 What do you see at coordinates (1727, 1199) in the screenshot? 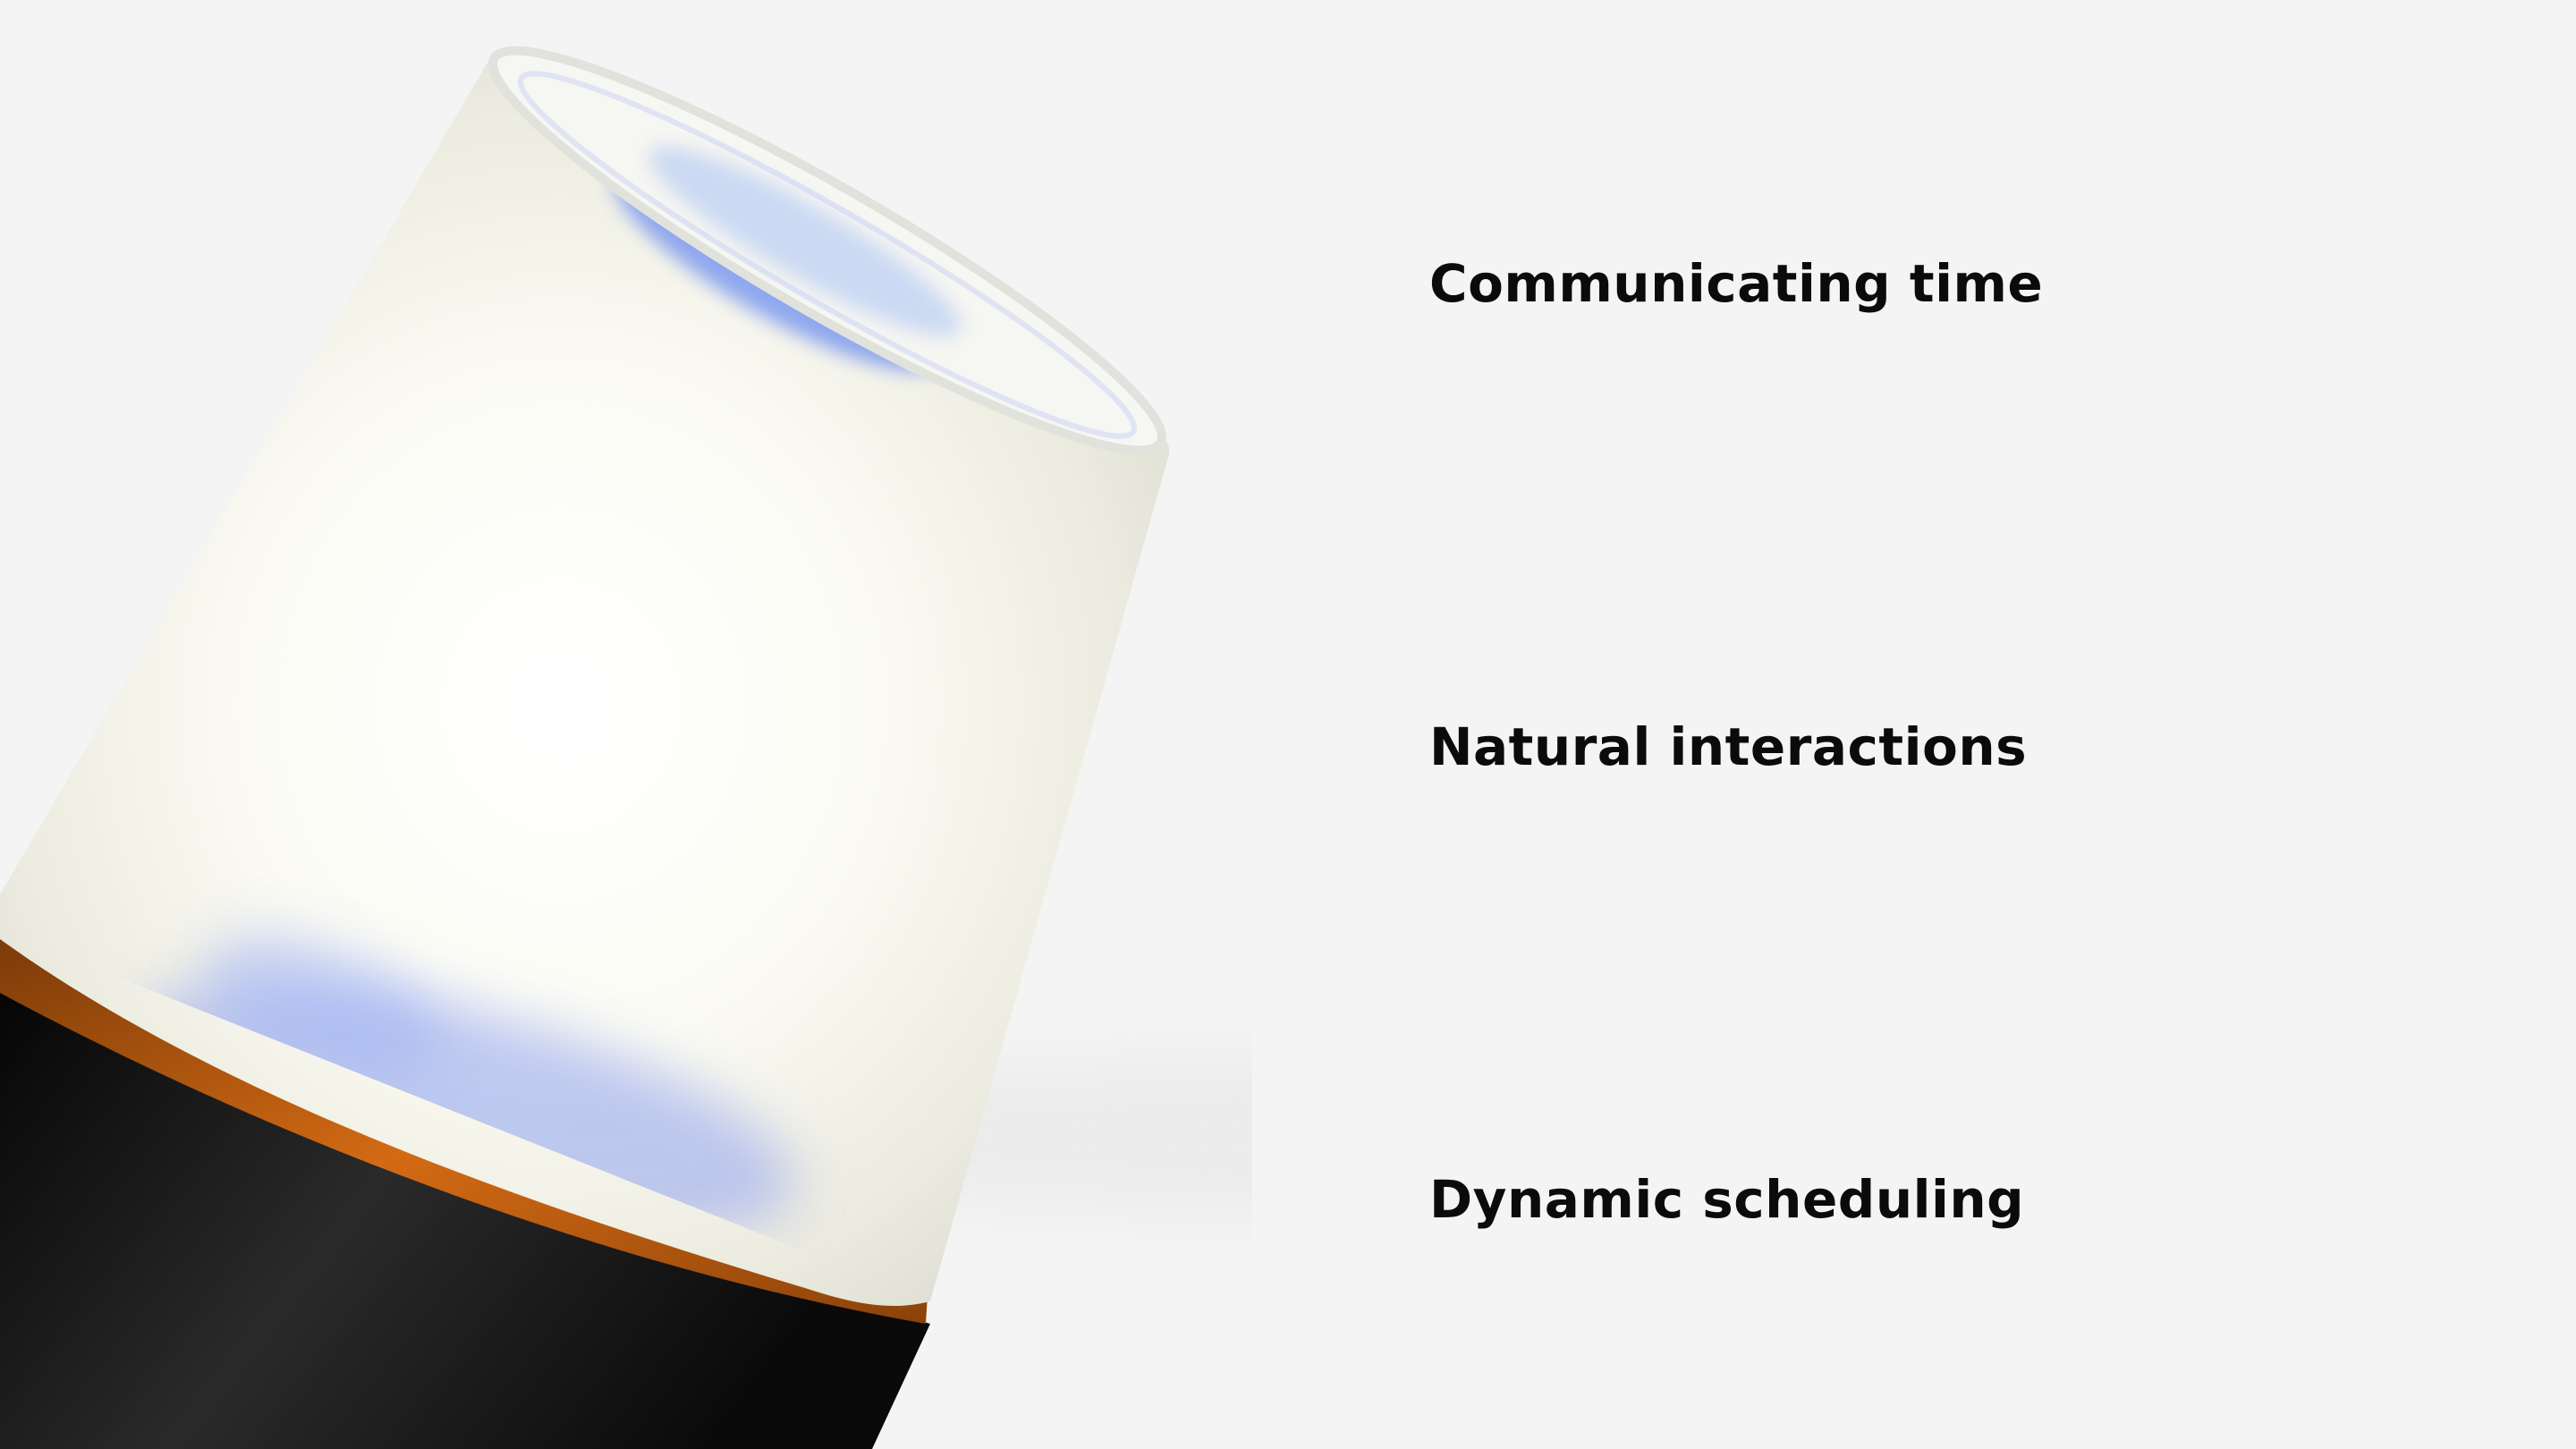
I see `feature-dynamic-scheduling: Dynamic scheduling` at bounding box center [1727, 1199].